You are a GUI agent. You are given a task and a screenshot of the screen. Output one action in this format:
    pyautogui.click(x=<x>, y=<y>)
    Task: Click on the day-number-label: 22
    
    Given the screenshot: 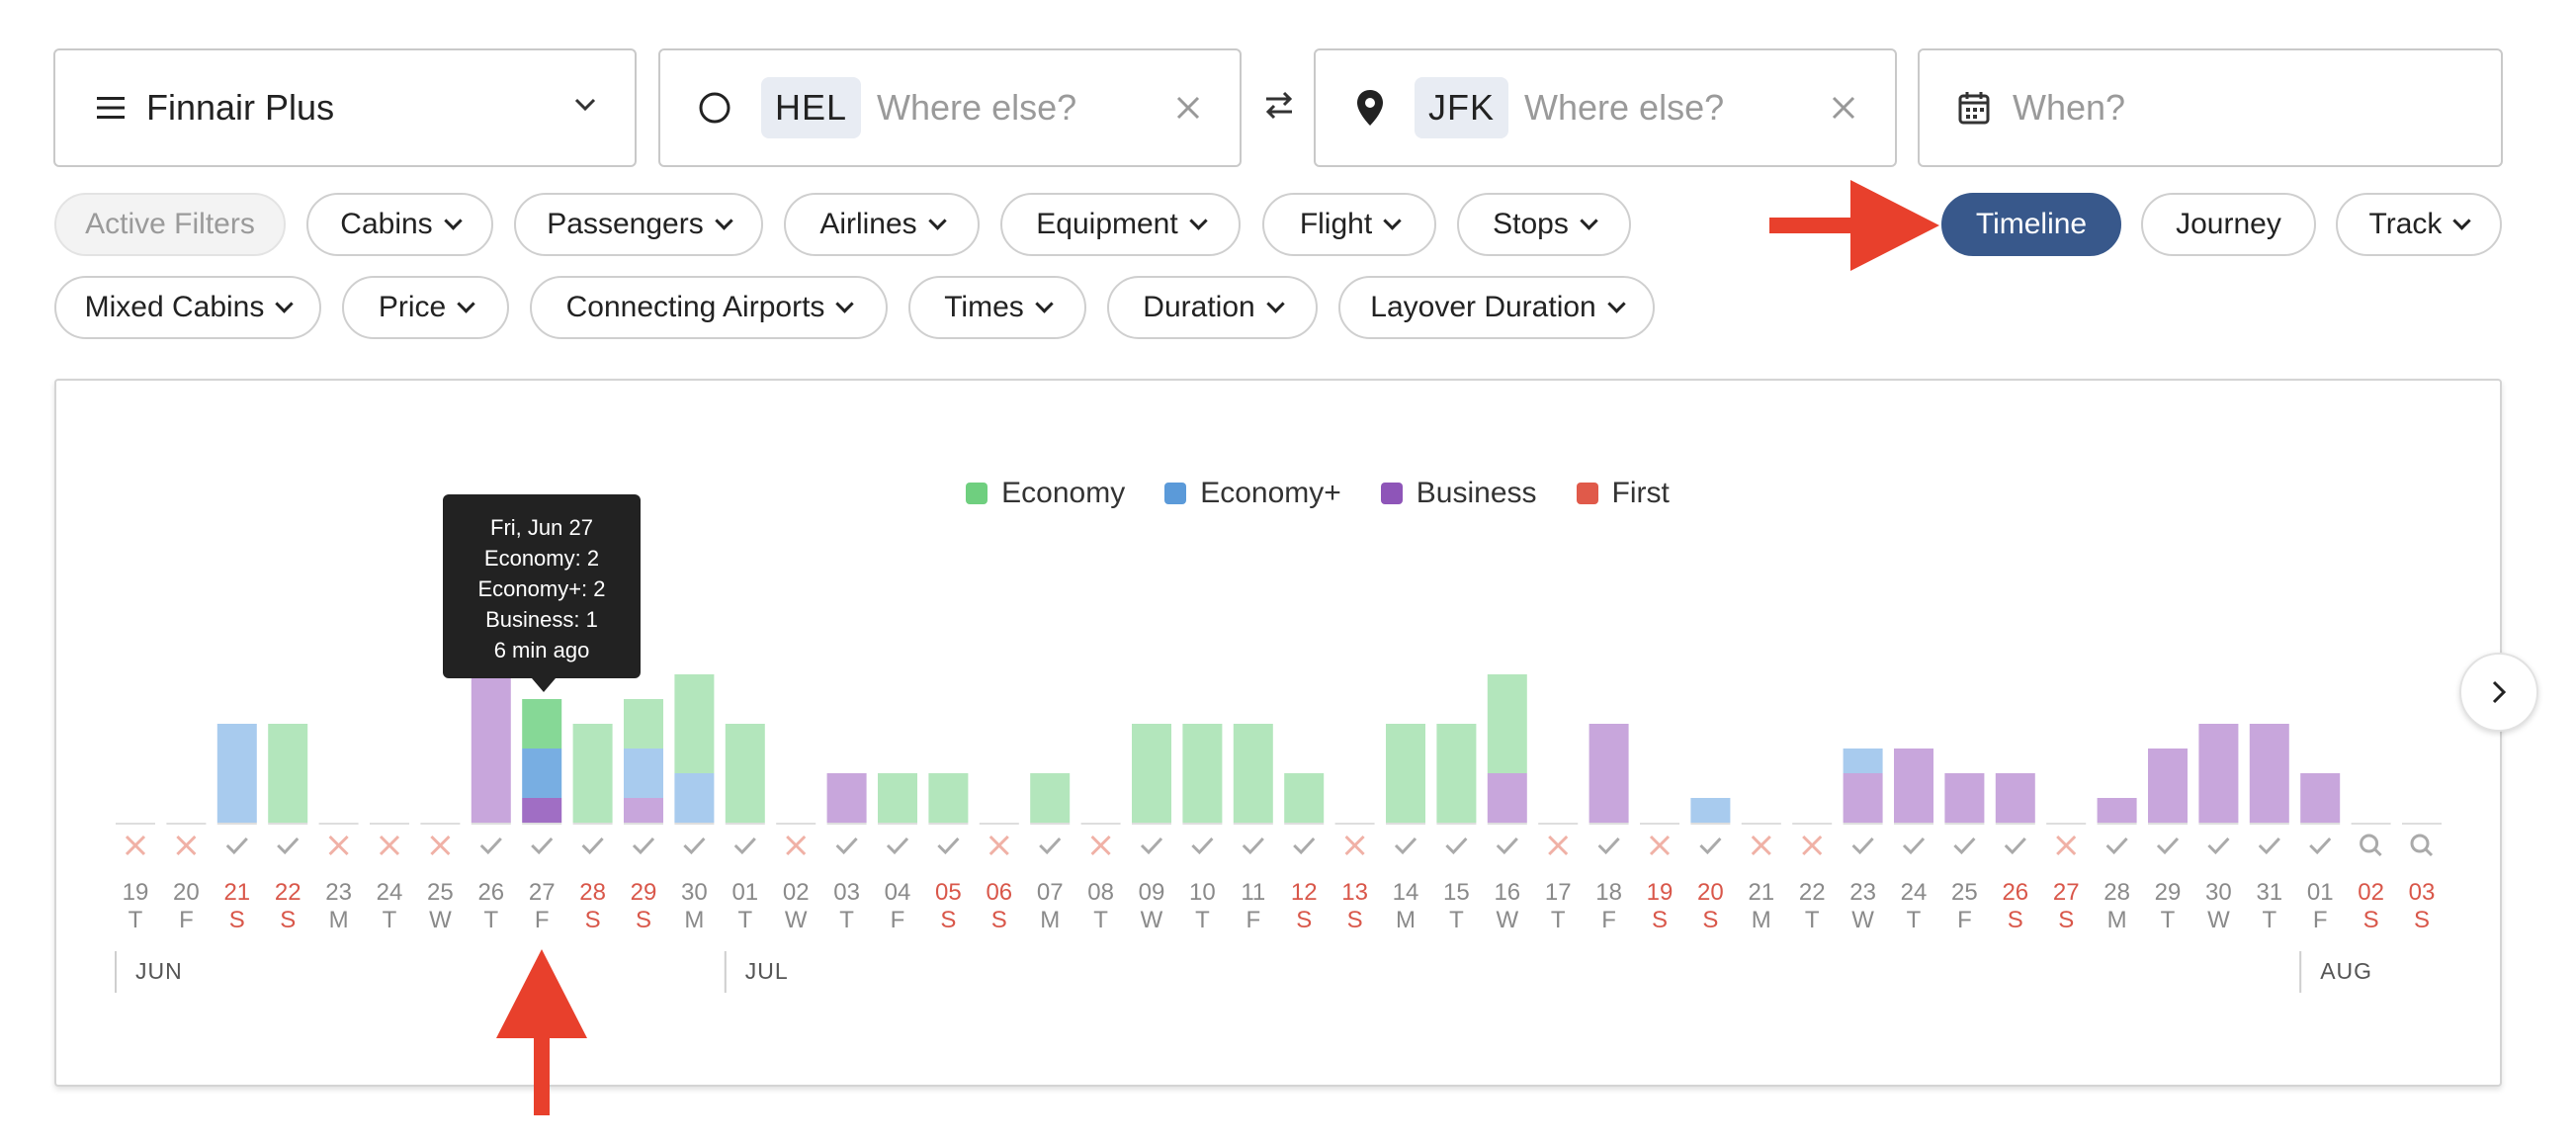 What is the action you would take?
    pyautogui.click(x=1812, y=893)
    